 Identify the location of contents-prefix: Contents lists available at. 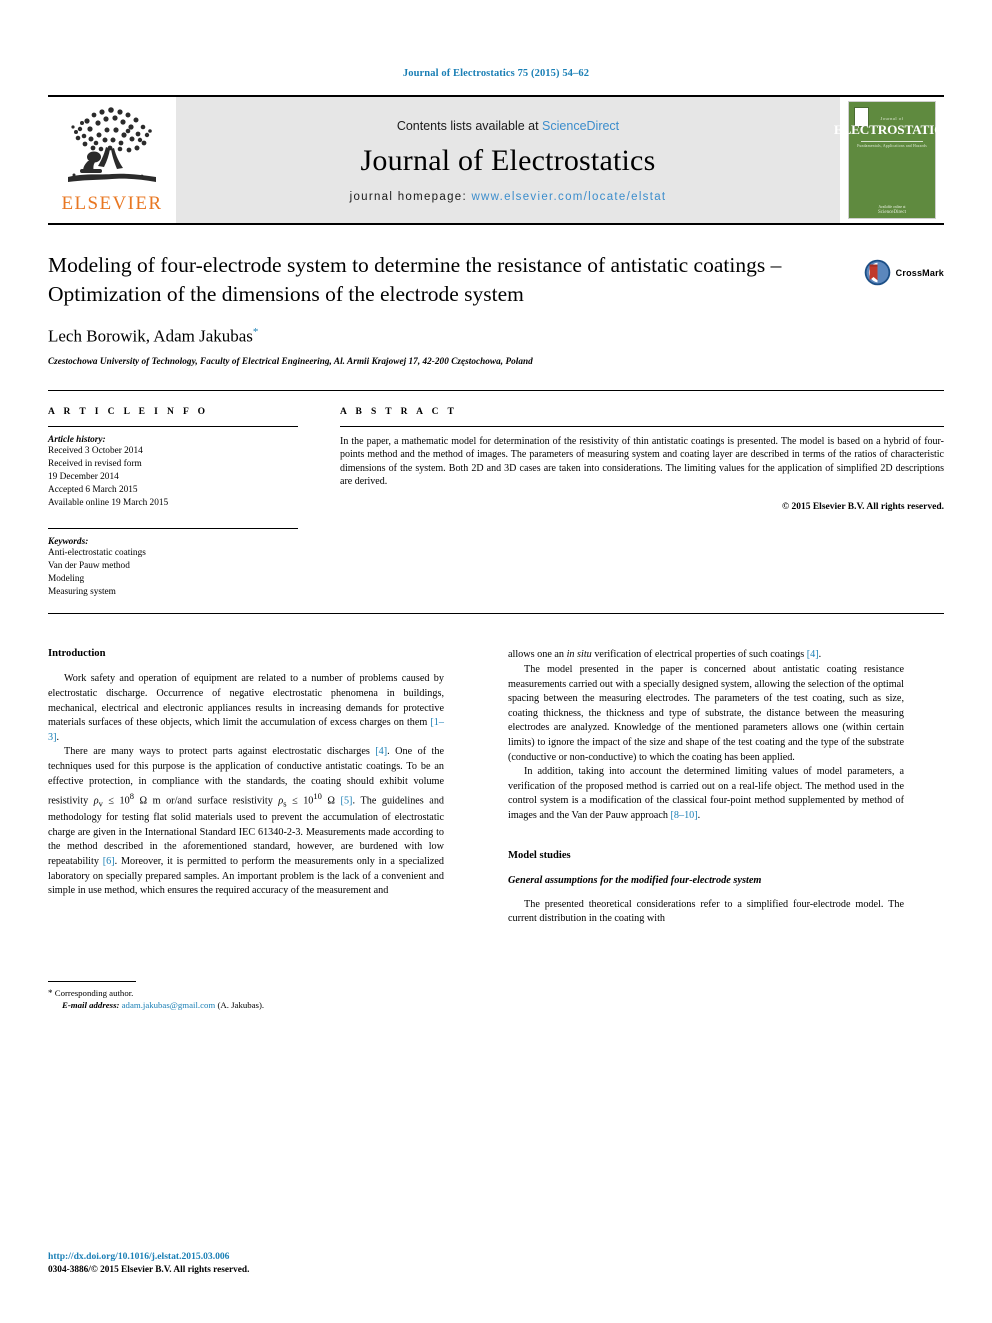
(469, 126).